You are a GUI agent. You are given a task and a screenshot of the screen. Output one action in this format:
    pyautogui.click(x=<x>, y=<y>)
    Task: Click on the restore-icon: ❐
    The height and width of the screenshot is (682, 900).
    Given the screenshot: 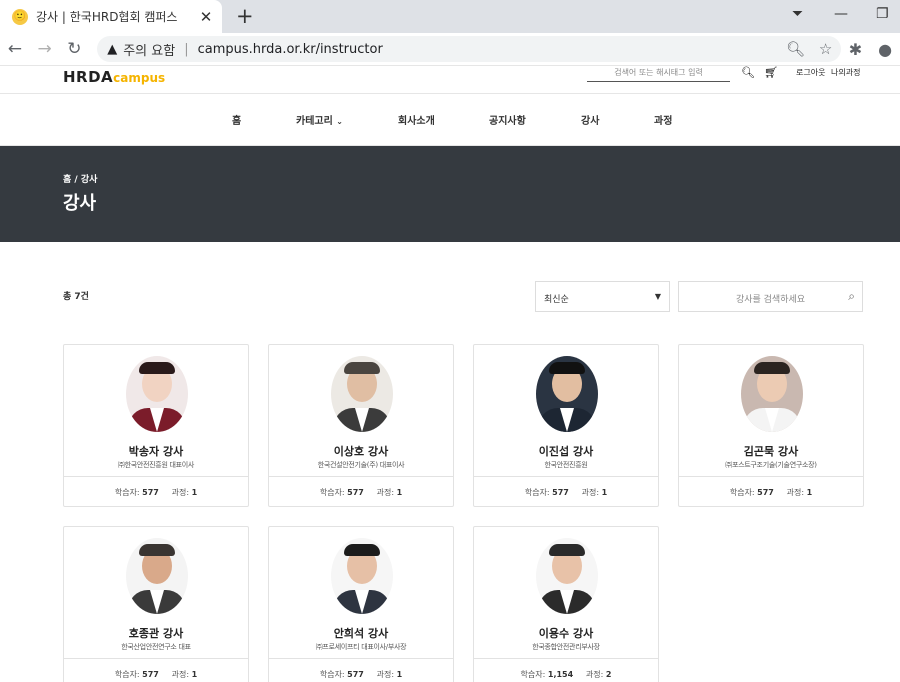 What is the action you would take?
    pyautogui.click(x=882, y=14)
    